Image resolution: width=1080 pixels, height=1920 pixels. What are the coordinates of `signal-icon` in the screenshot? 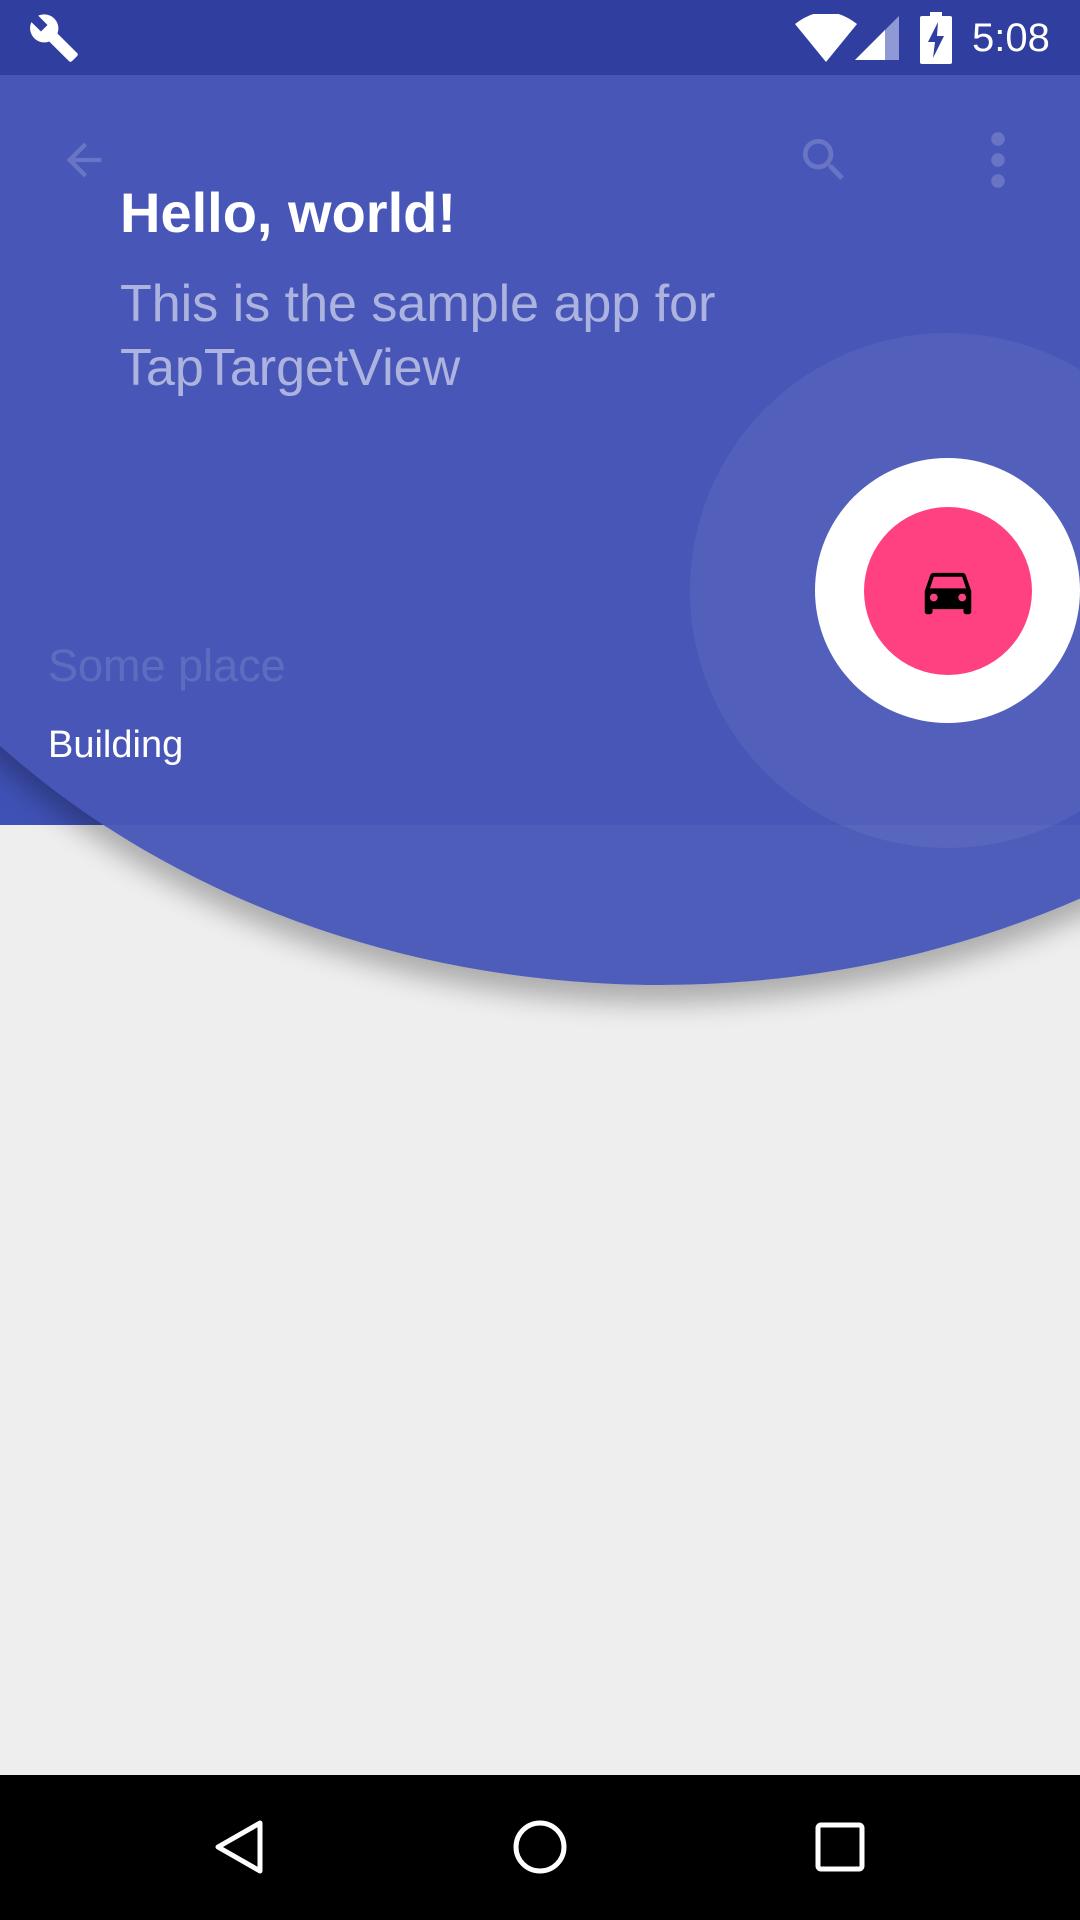 It's located at (877, 38).